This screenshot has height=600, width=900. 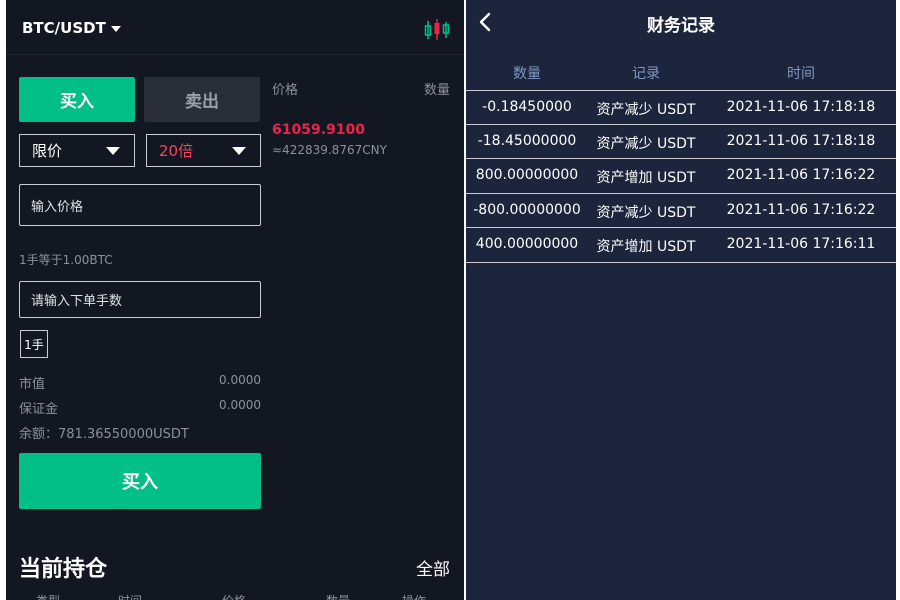 What do you see at coordinates (801, 244) in the screenshot?
I see `row-time: 2021-11-06 17:16:11` at bounding box center [801, 244].